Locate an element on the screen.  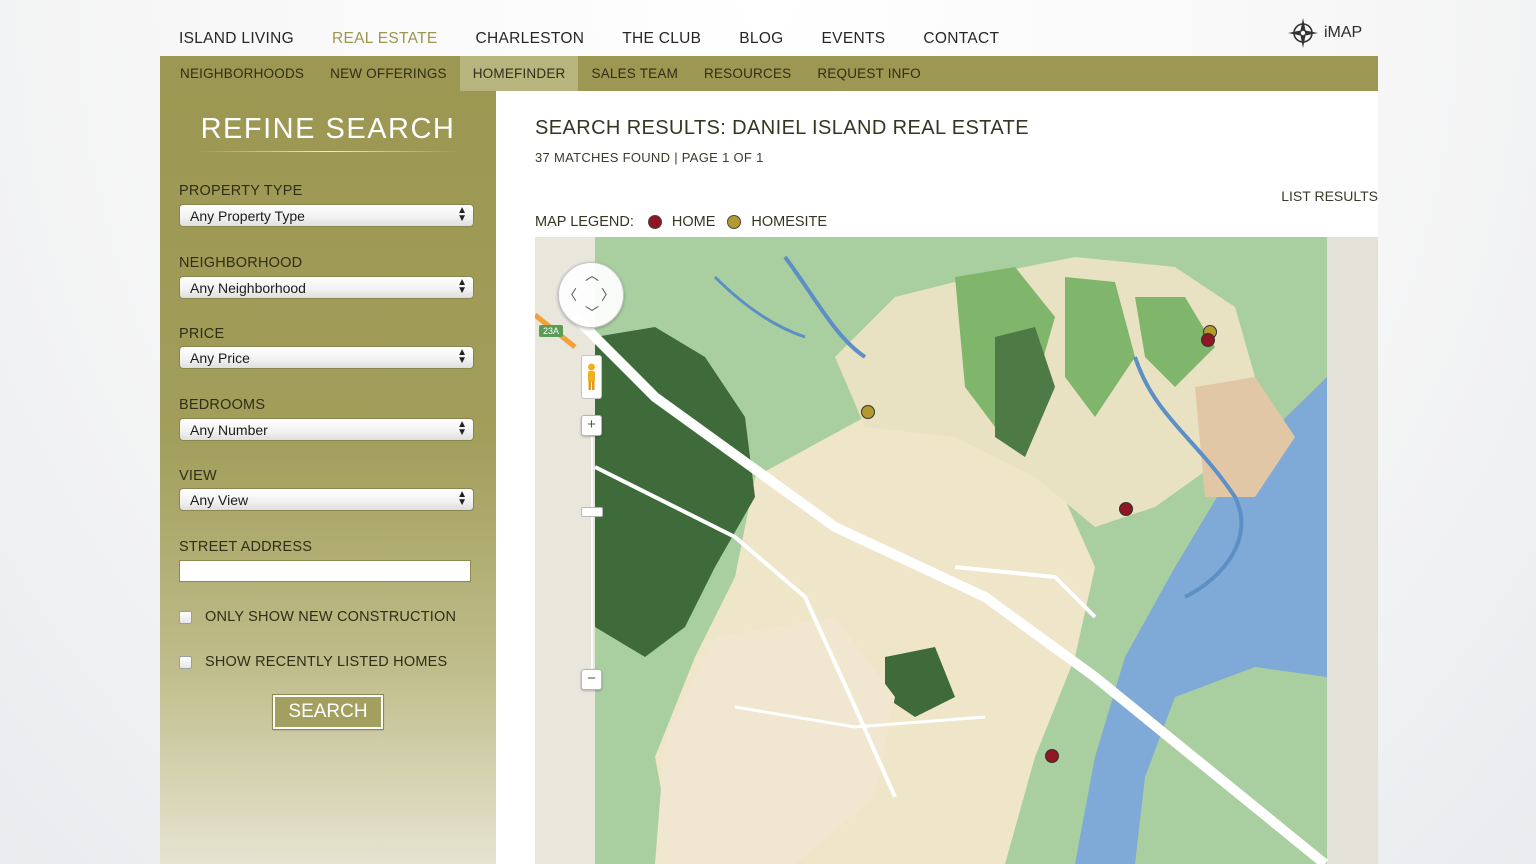
price-value: Any Price is located at coordinates (220, 358).